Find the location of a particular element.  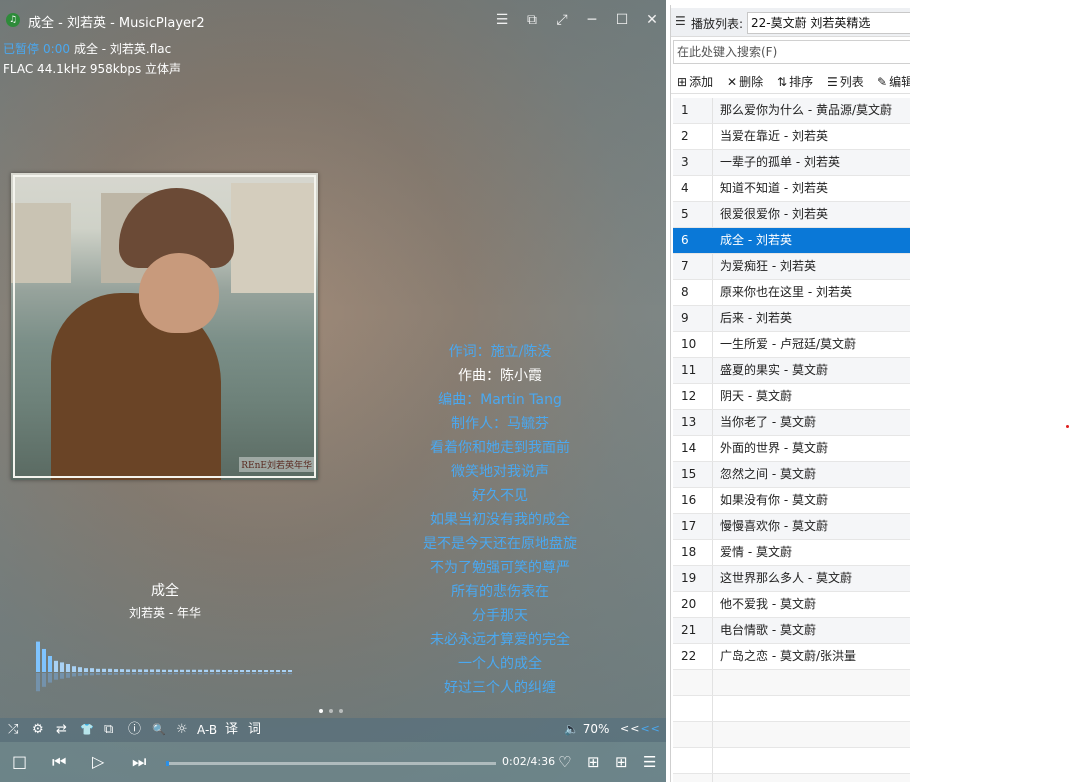

next-button: ⏭ is located at coordinates (139, 762).